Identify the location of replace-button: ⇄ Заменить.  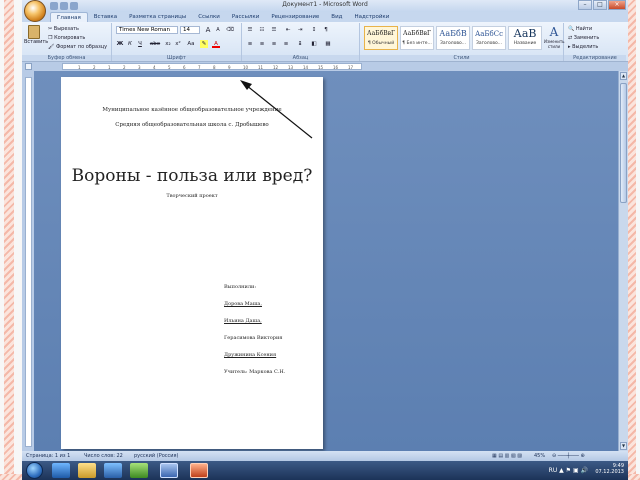
(583, 38).